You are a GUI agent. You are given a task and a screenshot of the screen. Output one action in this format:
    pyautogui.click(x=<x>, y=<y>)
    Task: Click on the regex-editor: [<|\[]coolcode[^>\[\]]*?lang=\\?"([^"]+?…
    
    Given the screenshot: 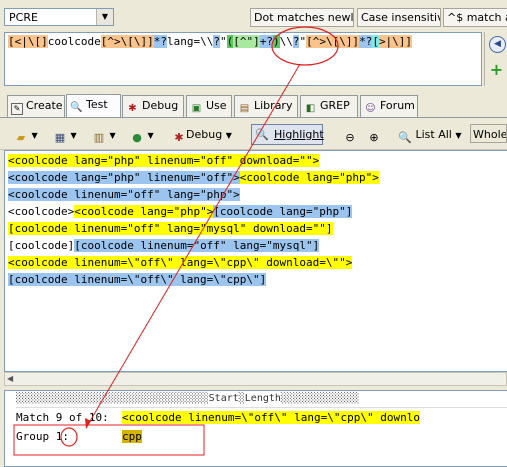 What is the action you would take?
    pyautogui.click(x=243, y=59)
    